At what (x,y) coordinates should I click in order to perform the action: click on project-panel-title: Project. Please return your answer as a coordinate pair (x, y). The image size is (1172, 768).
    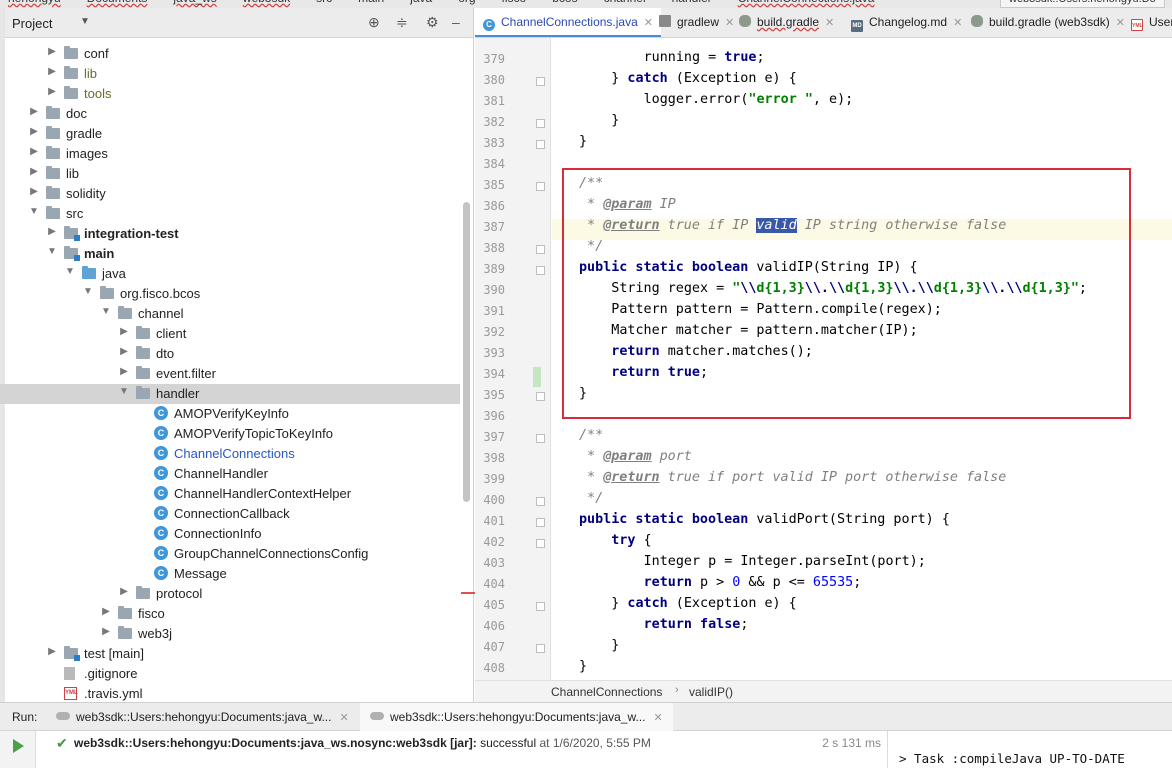
    Looking at the image, I should click on (32, 23).